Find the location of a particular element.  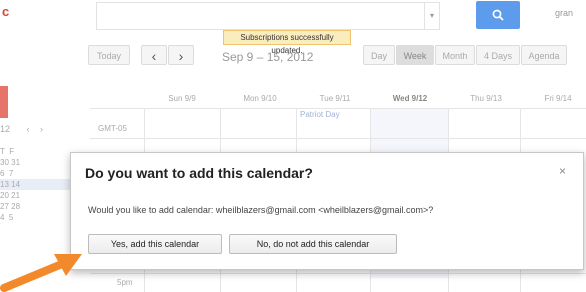

mini-calendar-date: 31 is located at coordinates (15, 162).